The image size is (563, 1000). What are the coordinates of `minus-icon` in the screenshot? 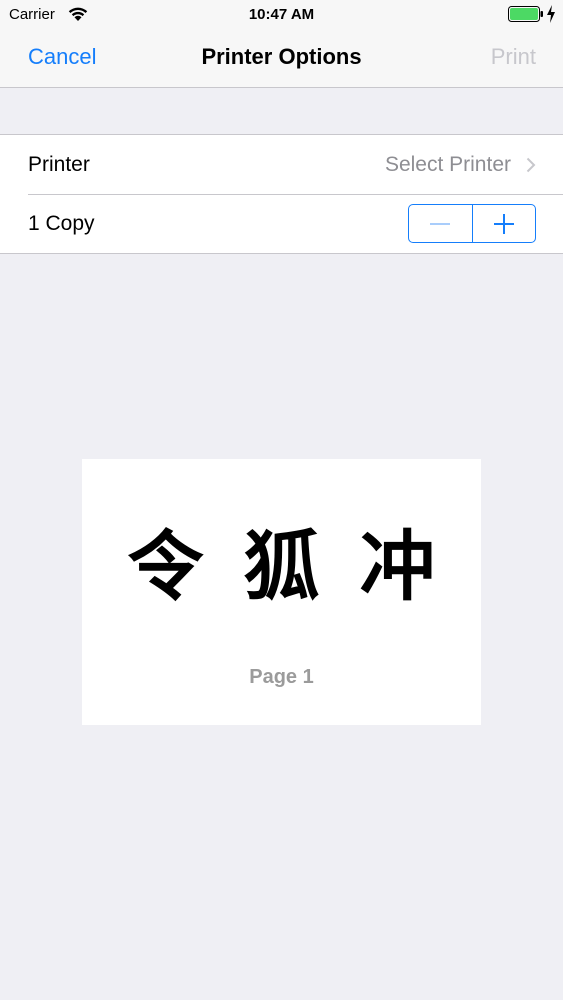 It's located at (440, 223).